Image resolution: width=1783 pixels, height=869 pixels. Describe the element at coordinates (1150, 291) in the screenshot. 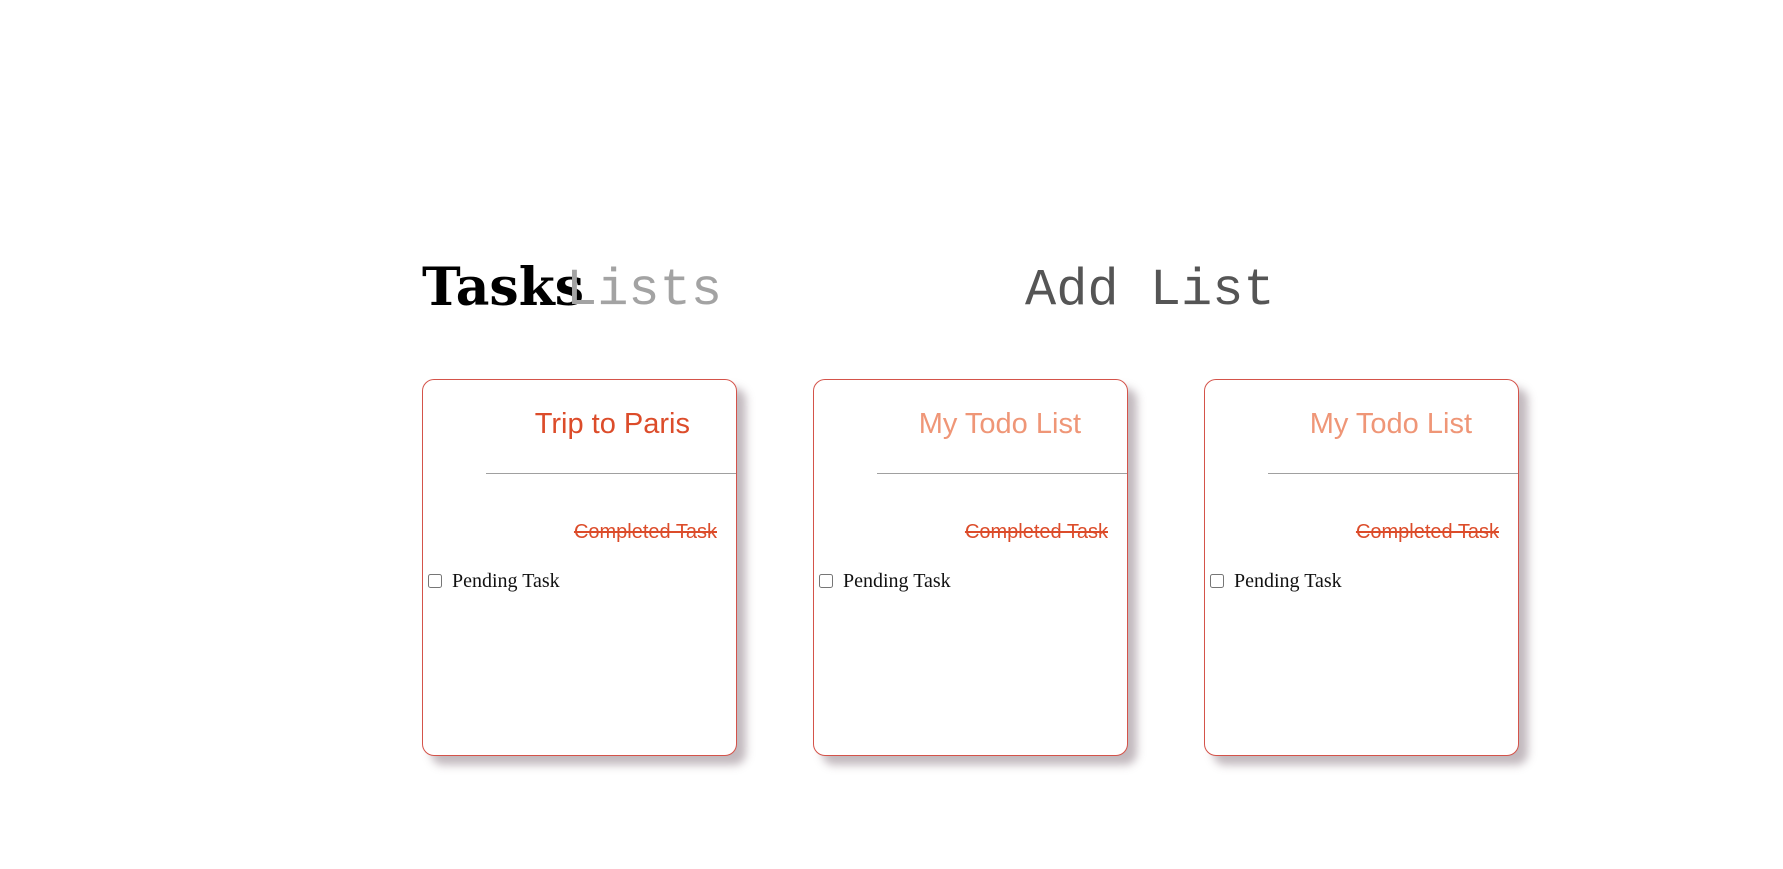

I see `add-list-button: Add List` at that location.